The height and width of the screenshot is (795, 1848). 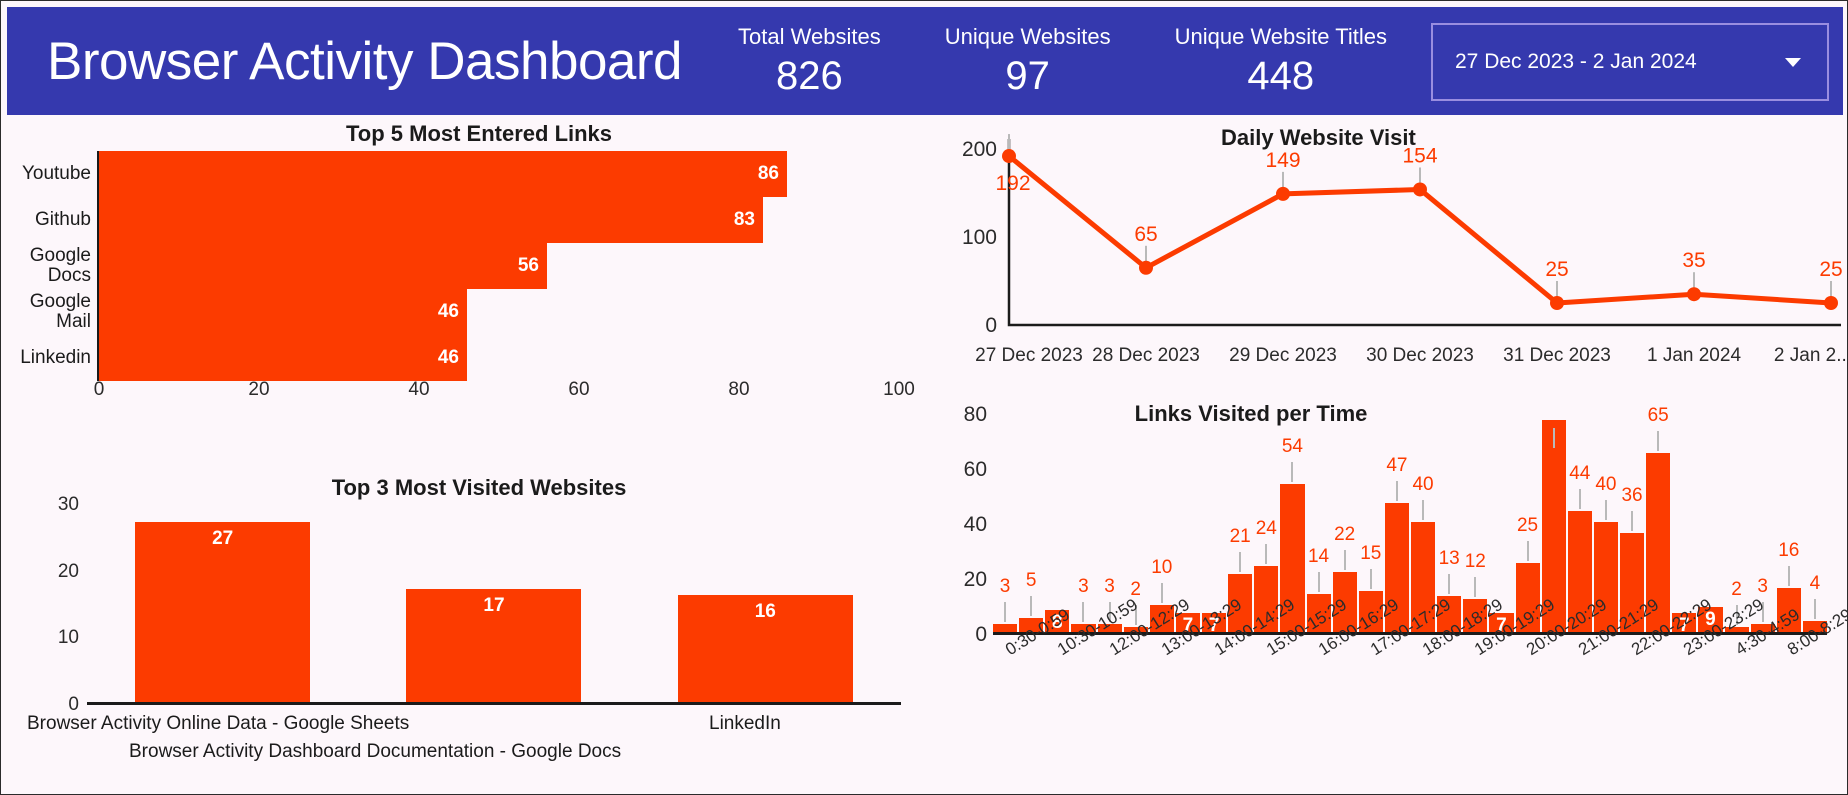 I want to click on bar-value-label: 25, so click(x=1527, y=526).